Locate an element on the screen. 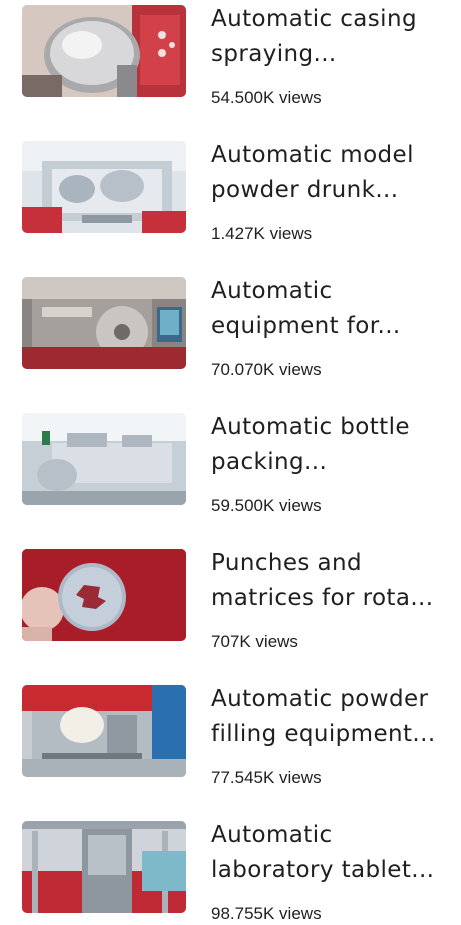 The height and width of the screenshot is (925, 461). view-count: 1.427K views is located at coordinates (262, 233).